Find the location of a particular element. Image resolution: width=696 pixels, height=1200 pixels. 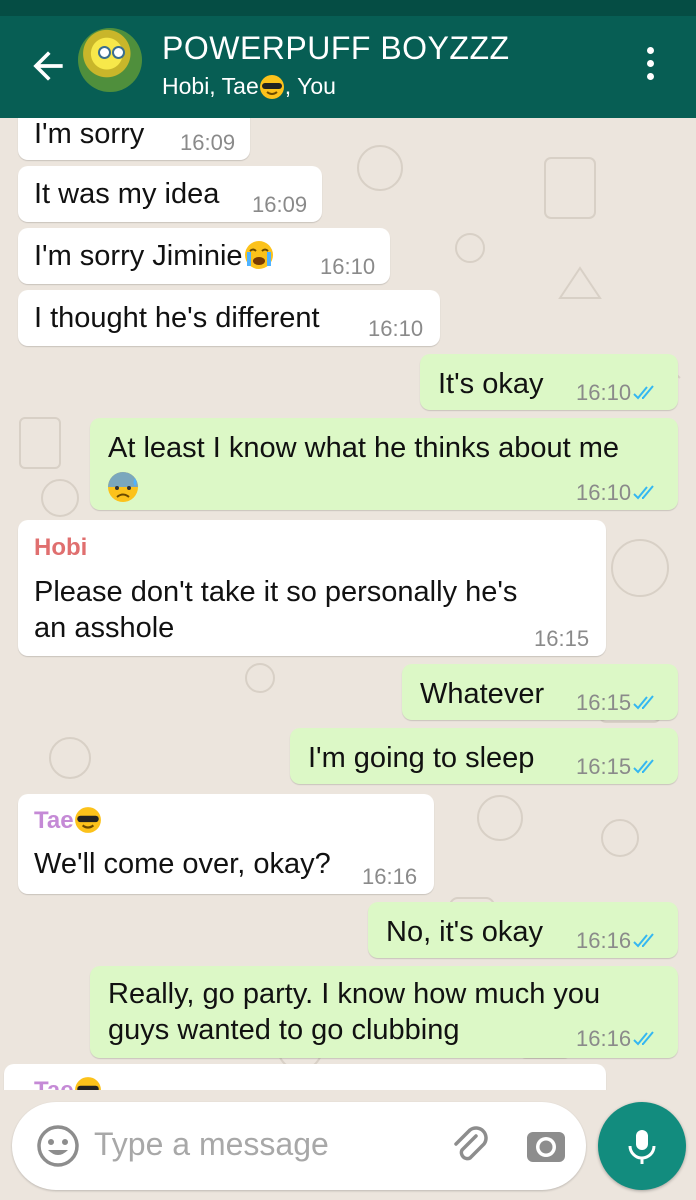

message-text: Really, go party. I know how much you is located at coordinates (354, 994).